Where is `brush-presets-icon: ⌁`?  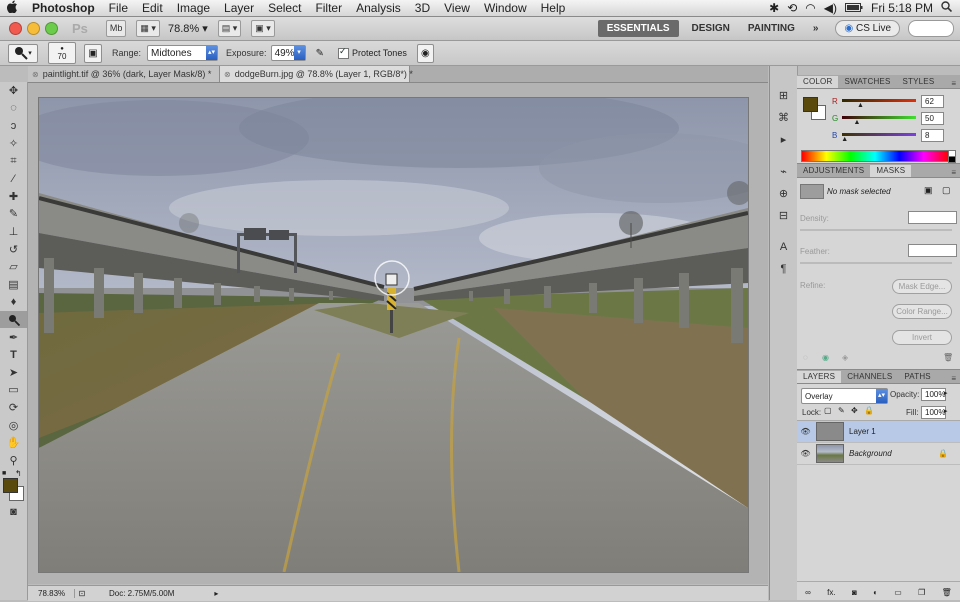 brush-presets-icon: ⌁ is located at coordinates (783, 171).